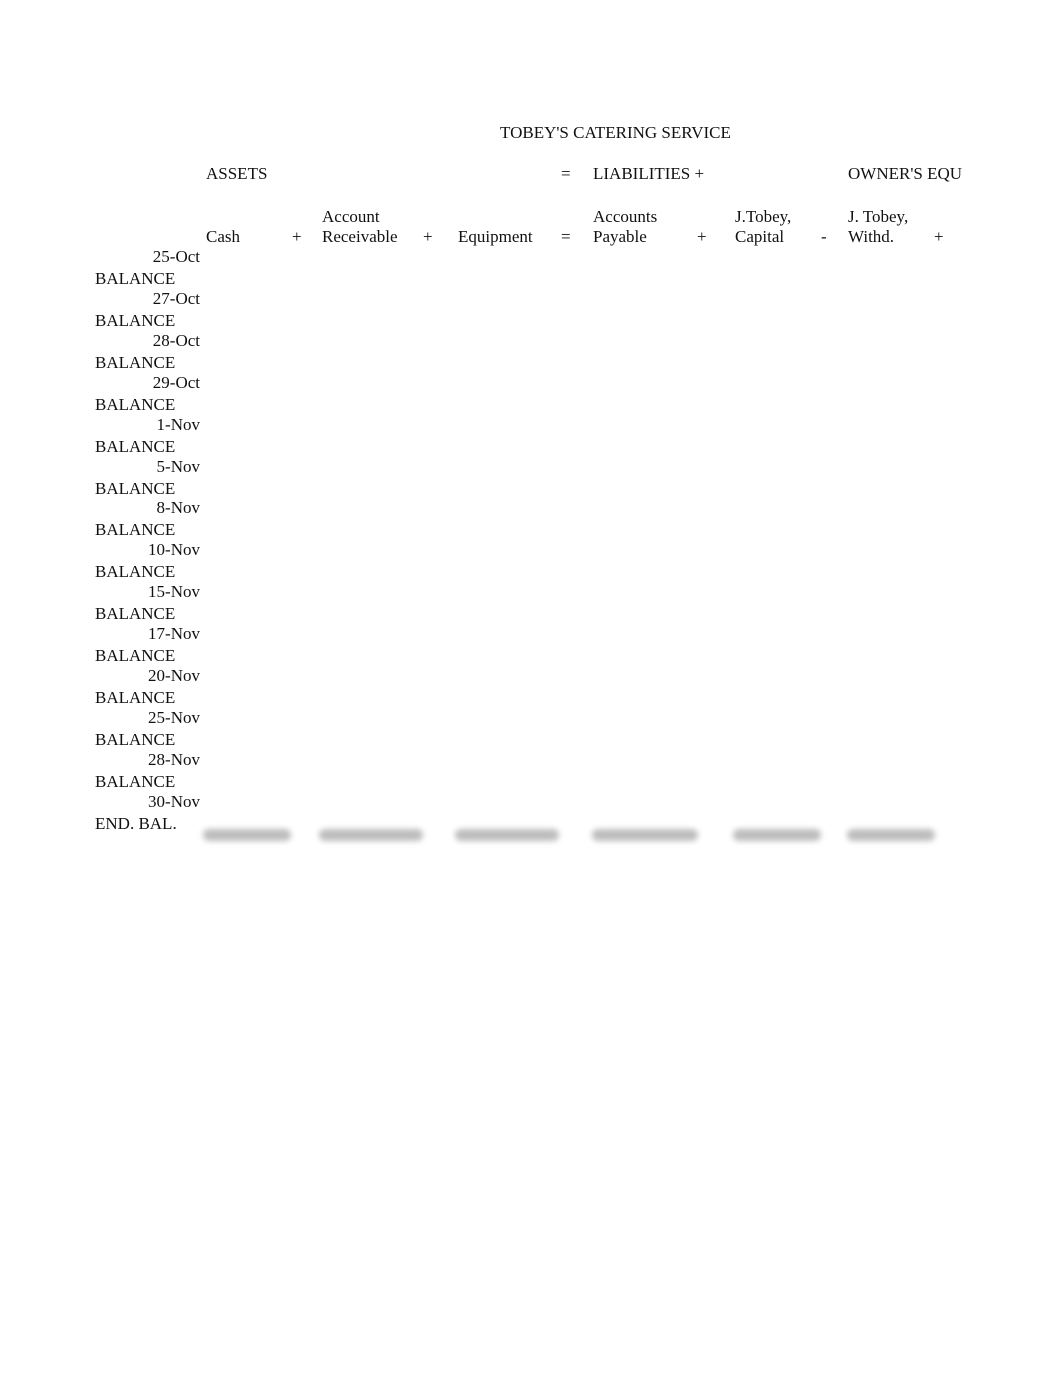 This screenshot has width=1062, height=1377. I want to click on column-capital-line1: J.Tobey,, so click(763, 216).